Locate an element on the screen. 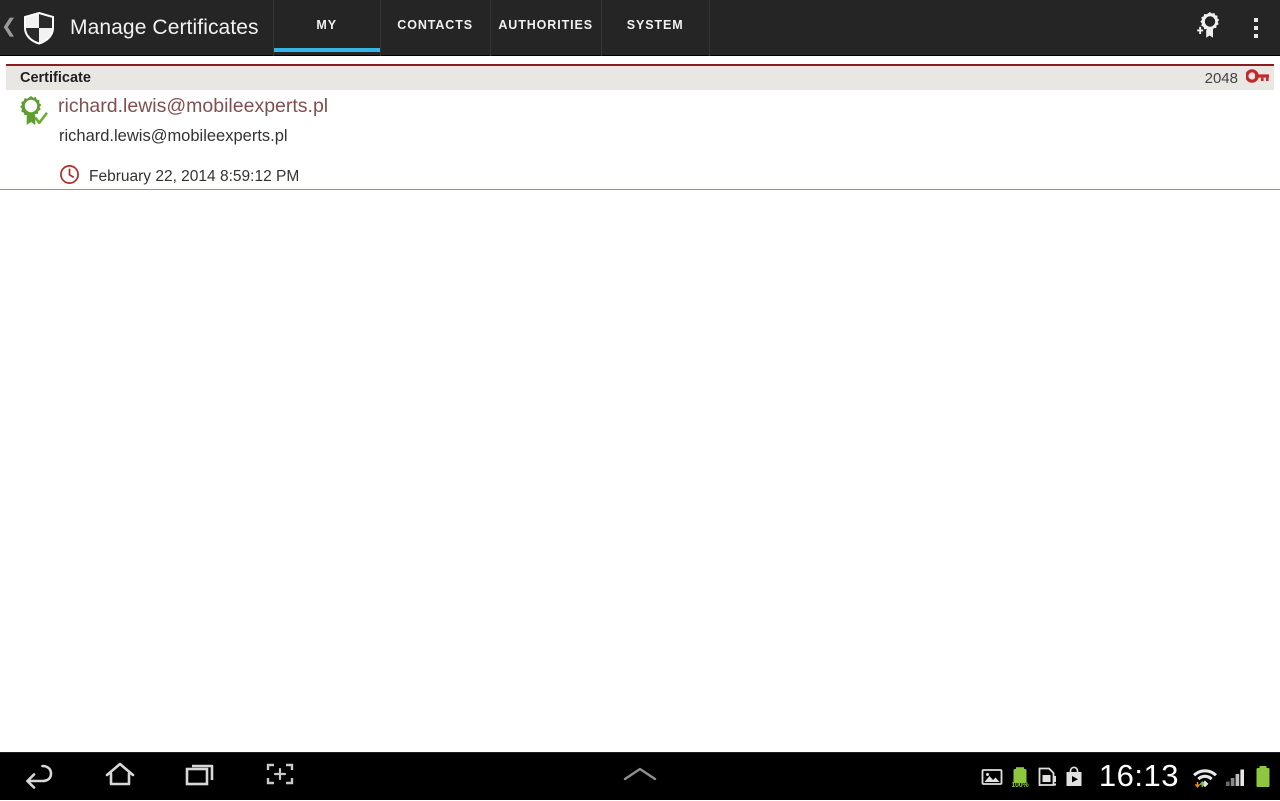 The width and height of the screenshot is (1280, 801). tab-system: SYSTEM is located at coordinates (656, 28).